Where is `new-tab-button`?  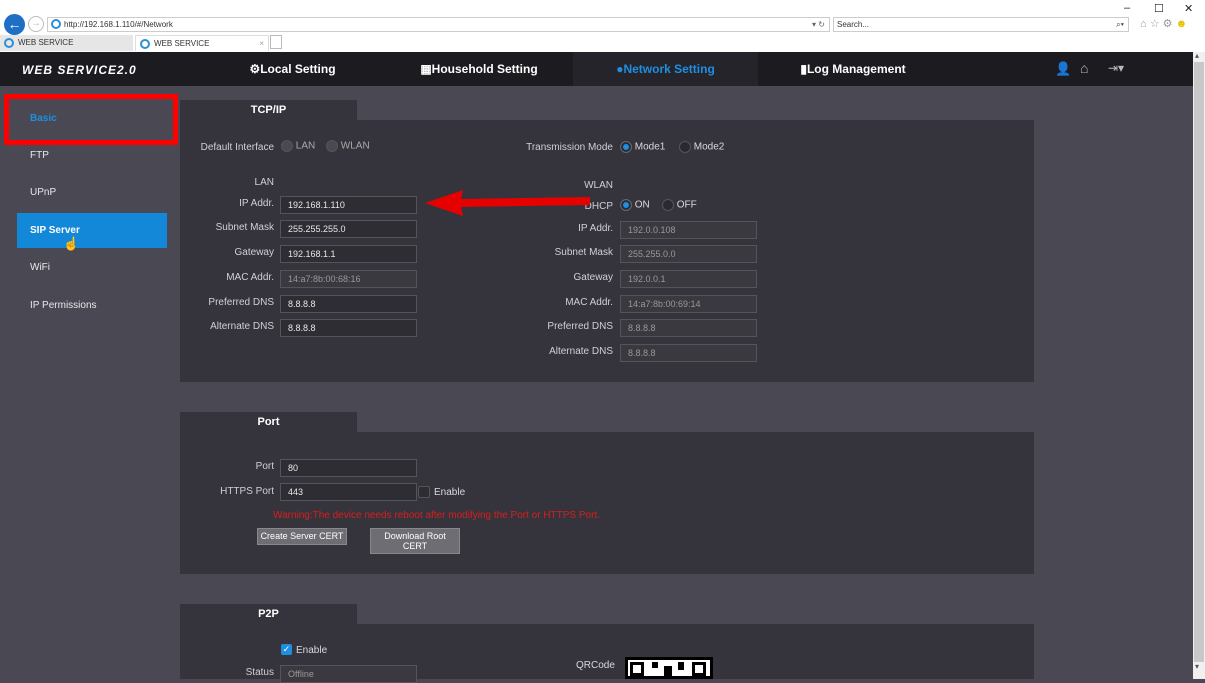 new-tab-button is located at coordinates (276, 42).